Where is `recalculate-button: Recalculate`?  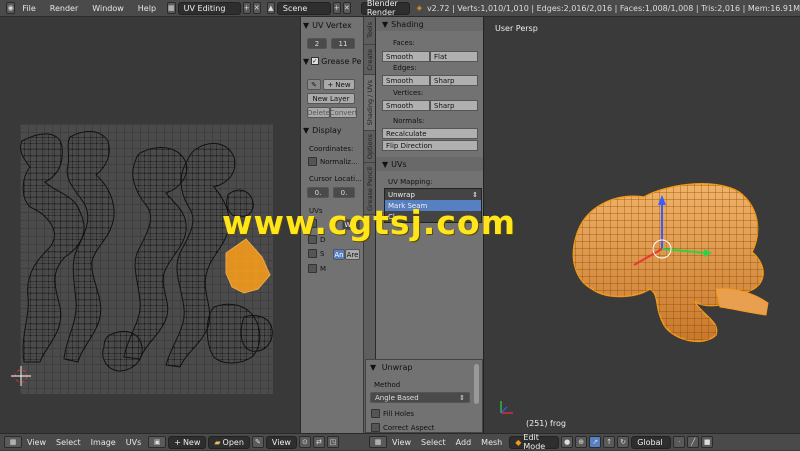 recalculate-button: Recalculate is located at coordinates (430, 133).